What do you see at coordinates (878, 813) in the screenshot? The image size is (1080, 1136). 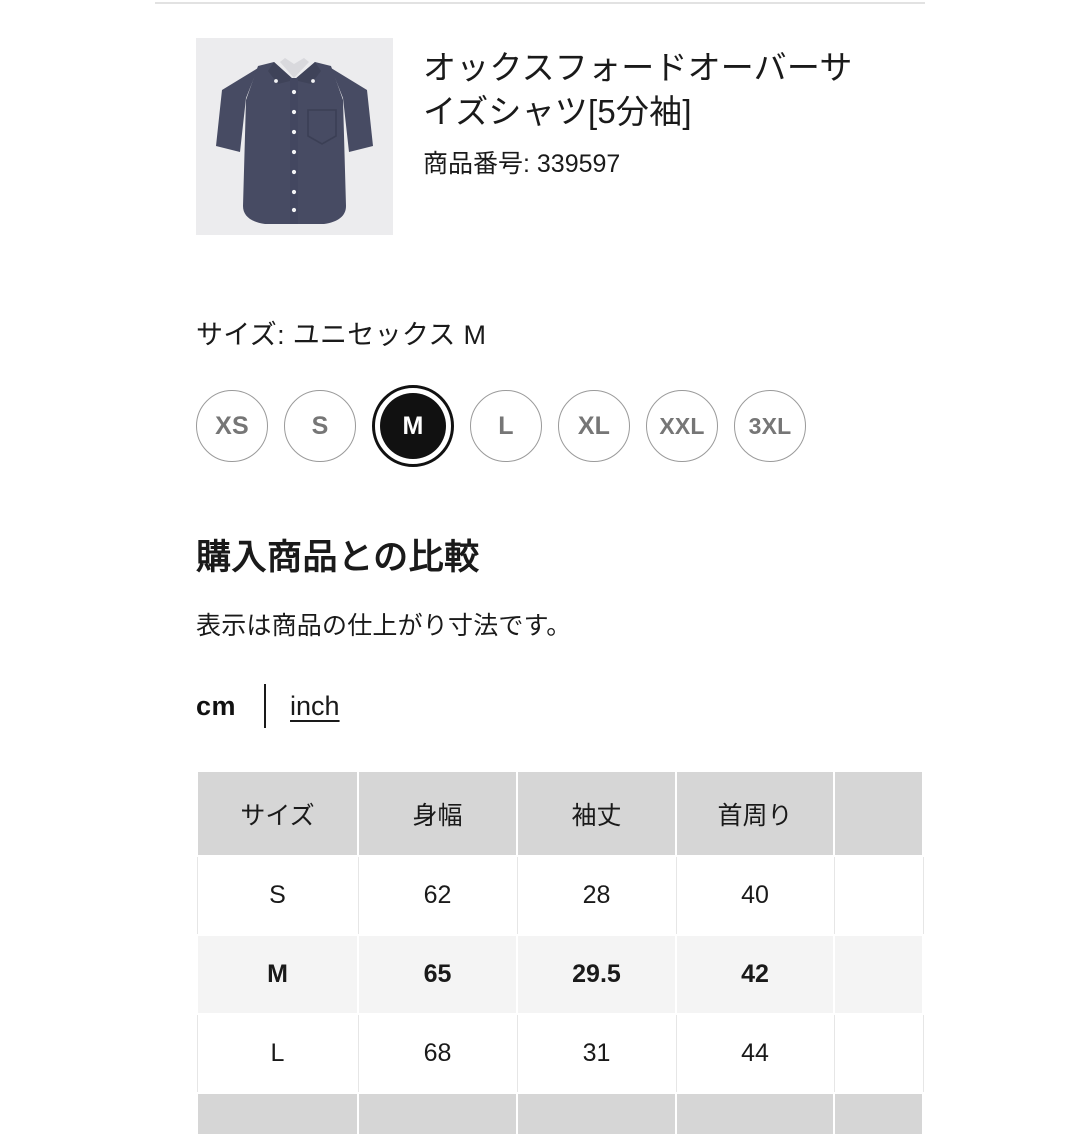 I see `table-header-blank` at bounding box center [878, 813].